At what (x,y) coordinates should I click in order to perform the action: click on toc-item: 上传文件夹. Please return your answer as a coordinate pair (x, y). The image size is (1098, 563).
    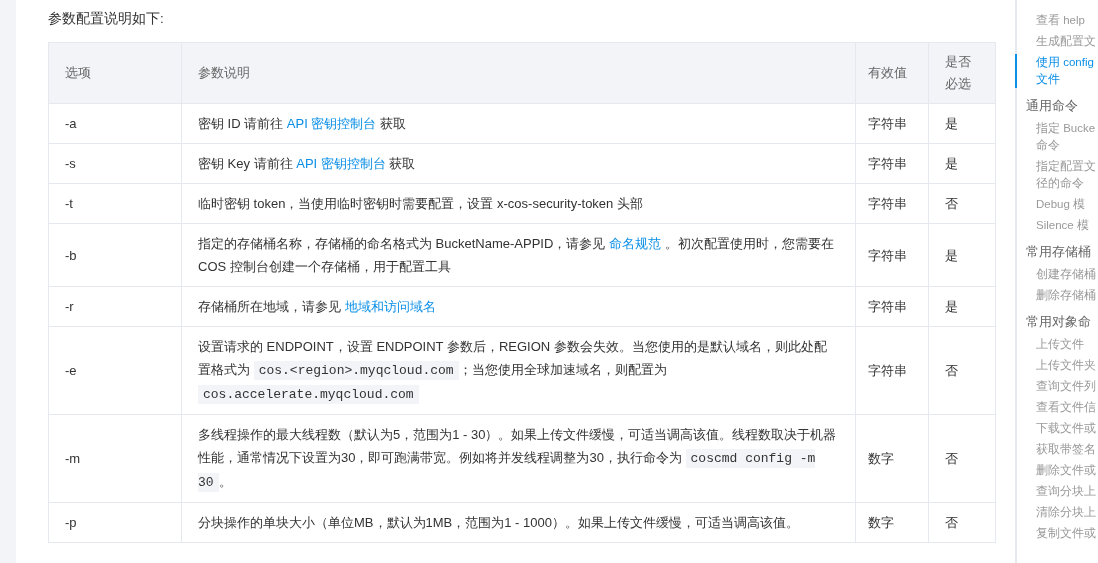
    Looking at the image, I should click on (1056, 365).